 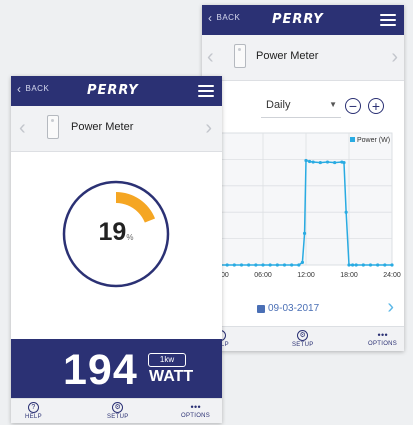 I want to click on calendar-icon, so click(x=261, y=308).